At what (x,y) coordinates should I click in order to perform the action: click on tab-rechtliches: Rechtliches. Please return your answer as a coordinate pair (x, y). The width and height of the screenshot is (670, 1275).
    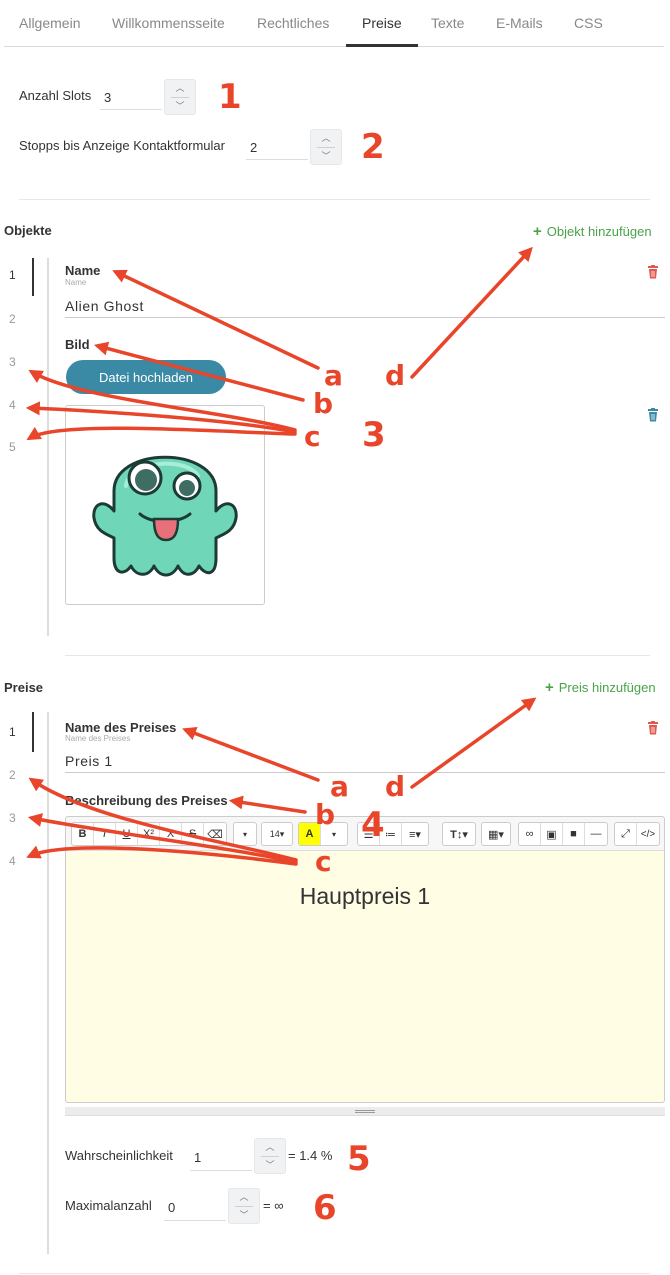
    Looking at the image, I should click on (293, 23).